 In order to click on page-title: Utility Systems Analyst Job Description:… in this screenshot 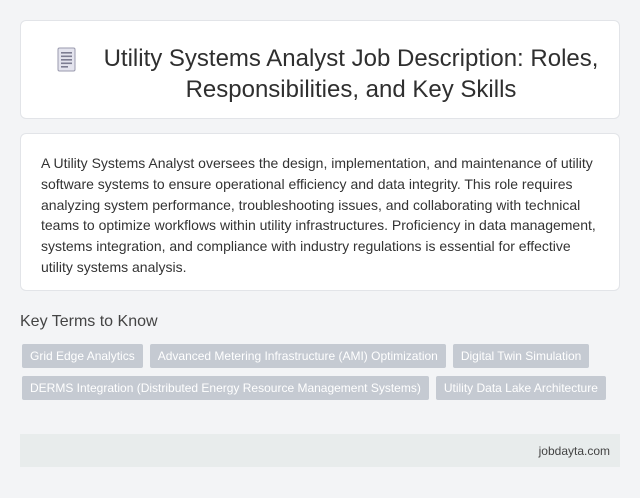, I will do `click(351, 74)`.